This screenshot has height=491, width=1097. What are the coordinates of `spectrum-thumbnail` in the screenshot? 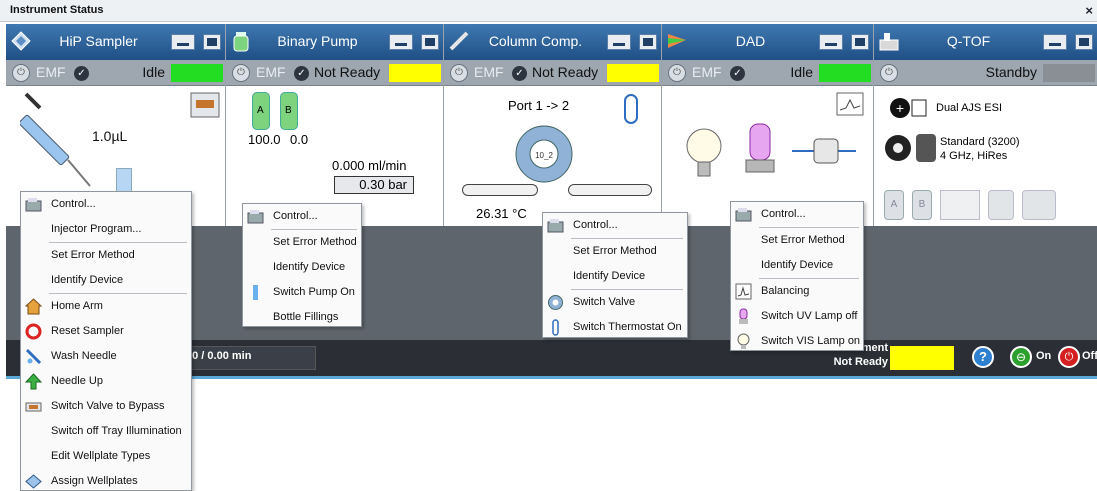 It's located at (960, 205).